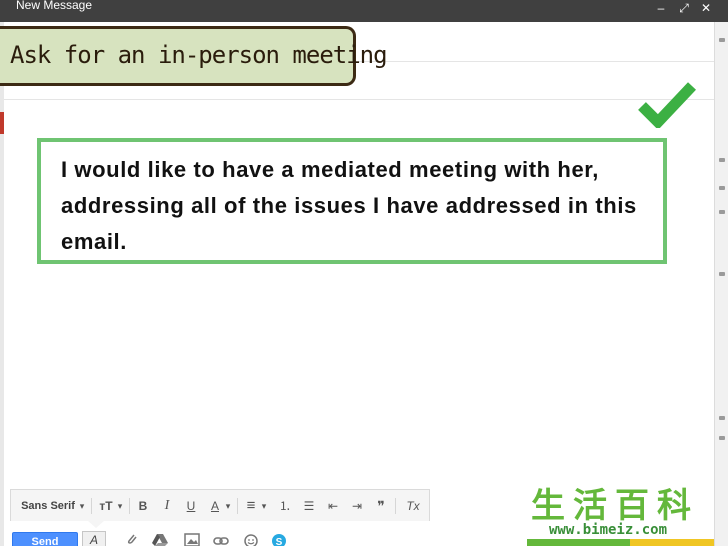  Describe the element at coordinates (132, 539) in the screenshot. I see `paperclip-icon` at that location.